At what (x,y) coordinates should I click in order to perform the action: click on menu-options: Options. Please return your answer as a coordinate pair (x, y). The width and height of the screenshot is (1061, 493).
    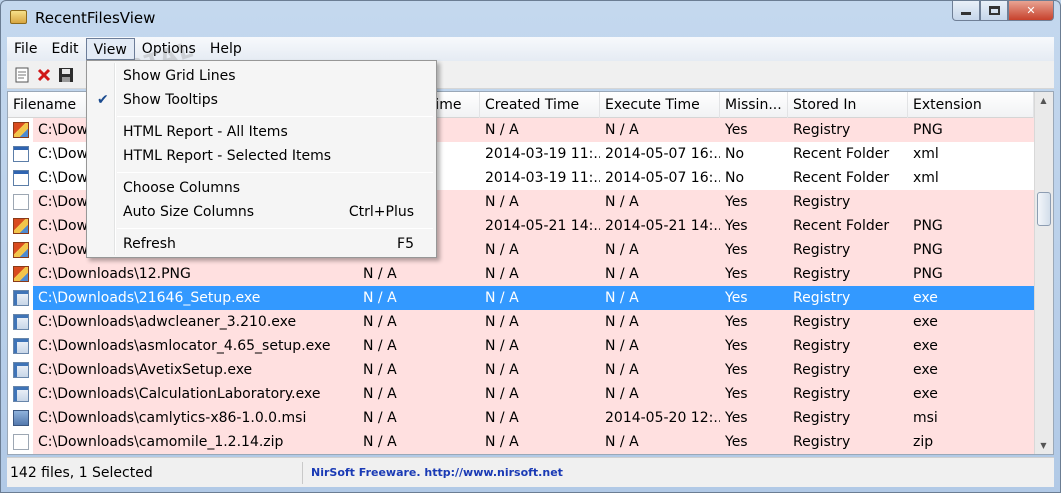
    Looking at the image, I should click on (169, 49).